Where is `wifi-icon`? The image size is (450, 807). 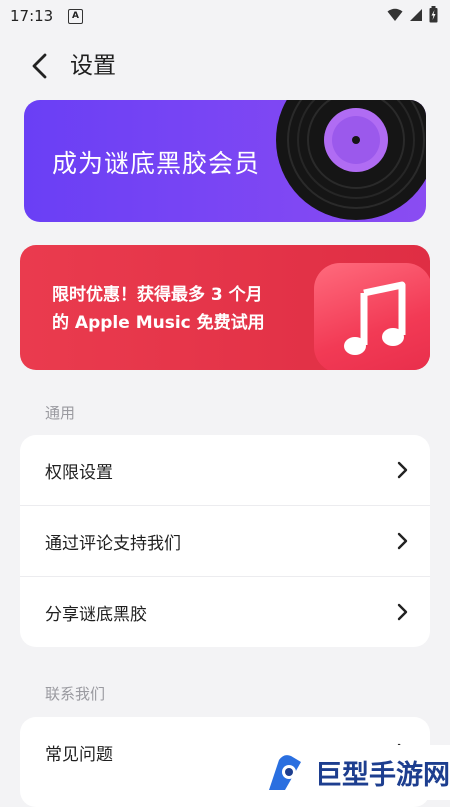 wifi-icon is located at coordinates (395, 14).